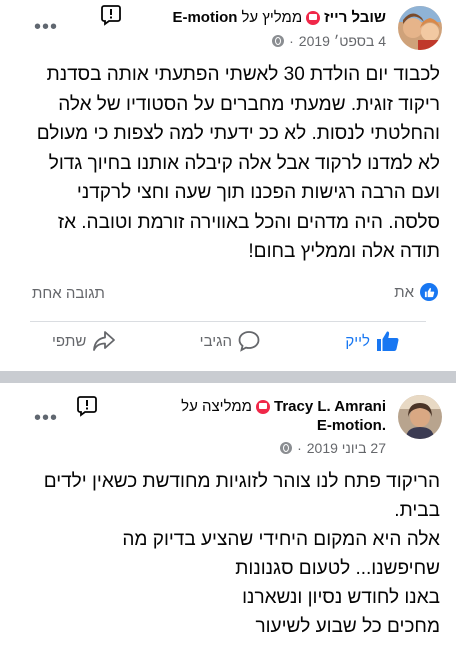  What do you see at coordinates (228, 321) in the screenshot?
I see `divider` at bounding box center [228, 321].